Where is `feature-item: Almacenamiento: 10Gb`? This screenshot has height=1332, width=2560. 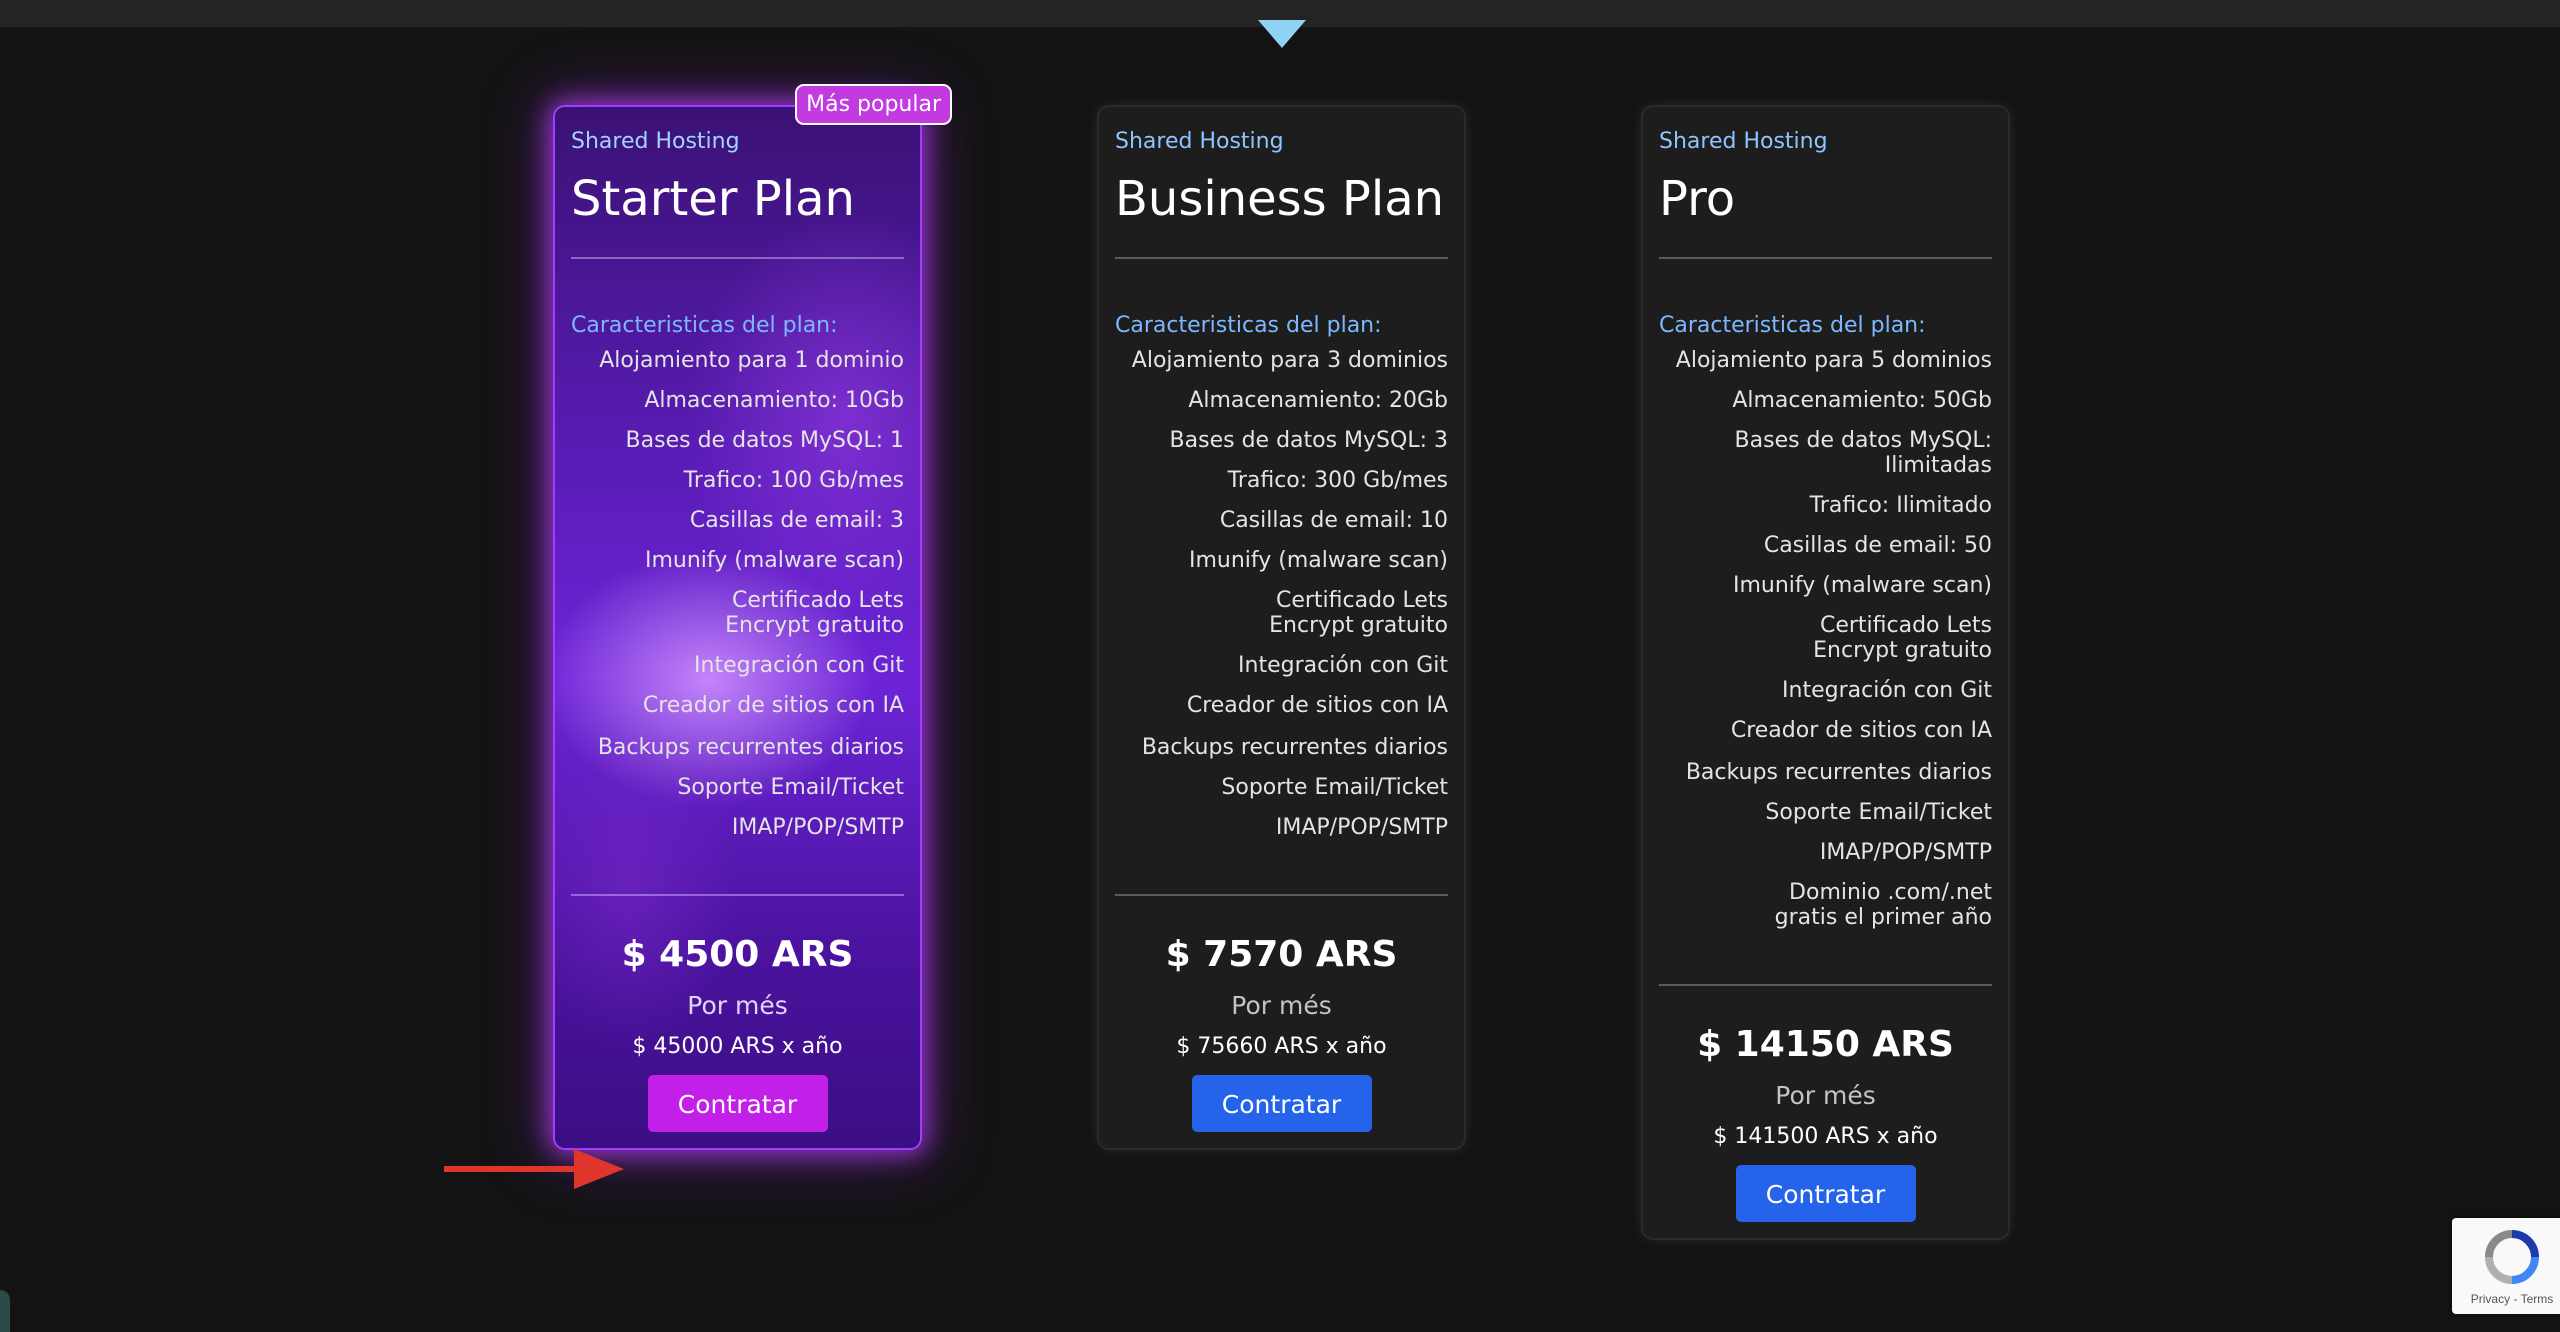 feature-item: Almacenamiento: 10Gb is located at coordinates (774, 400).